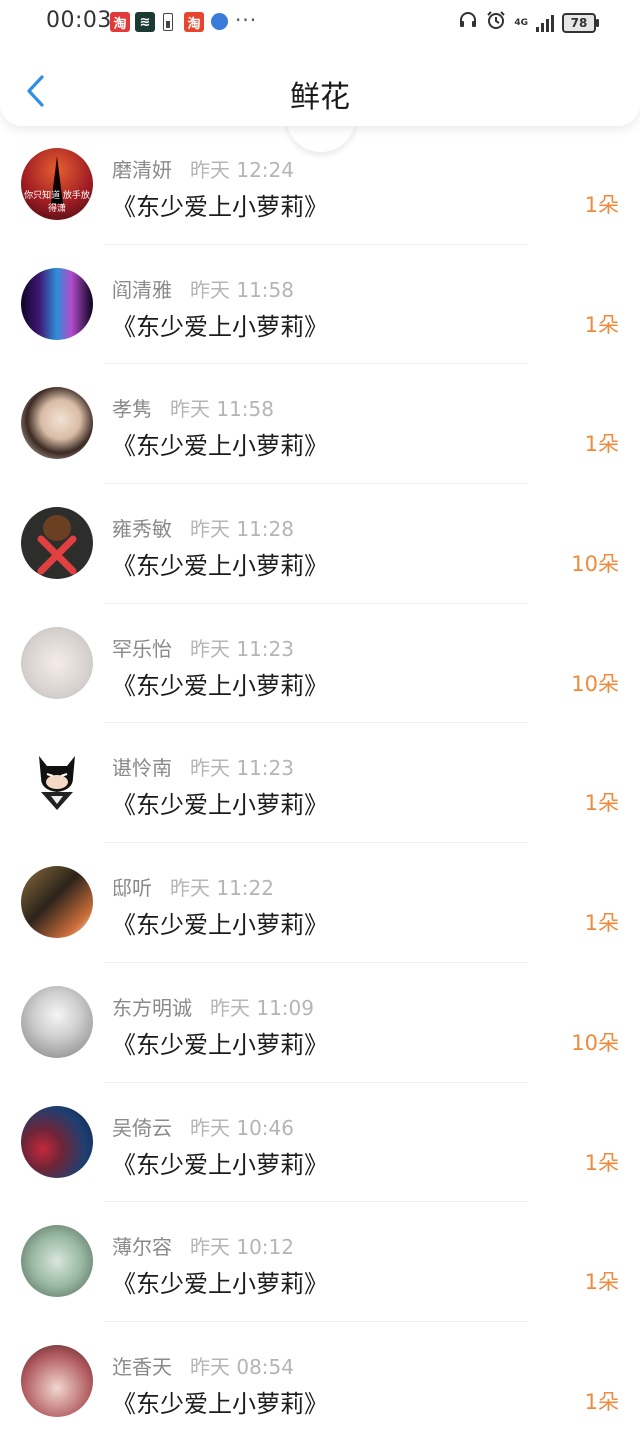 This screenshot has width=640, height=1442. I want to click on battery-icon: 78, so click(580, 23).